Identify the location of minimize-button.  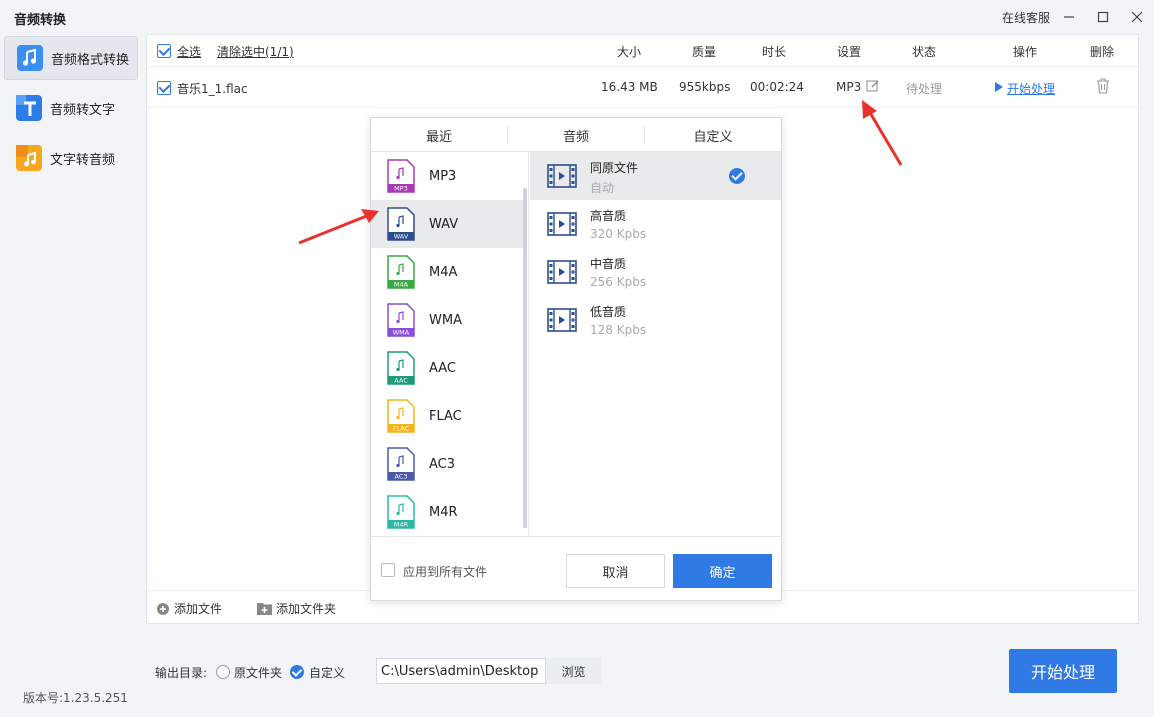
(1069, 17).